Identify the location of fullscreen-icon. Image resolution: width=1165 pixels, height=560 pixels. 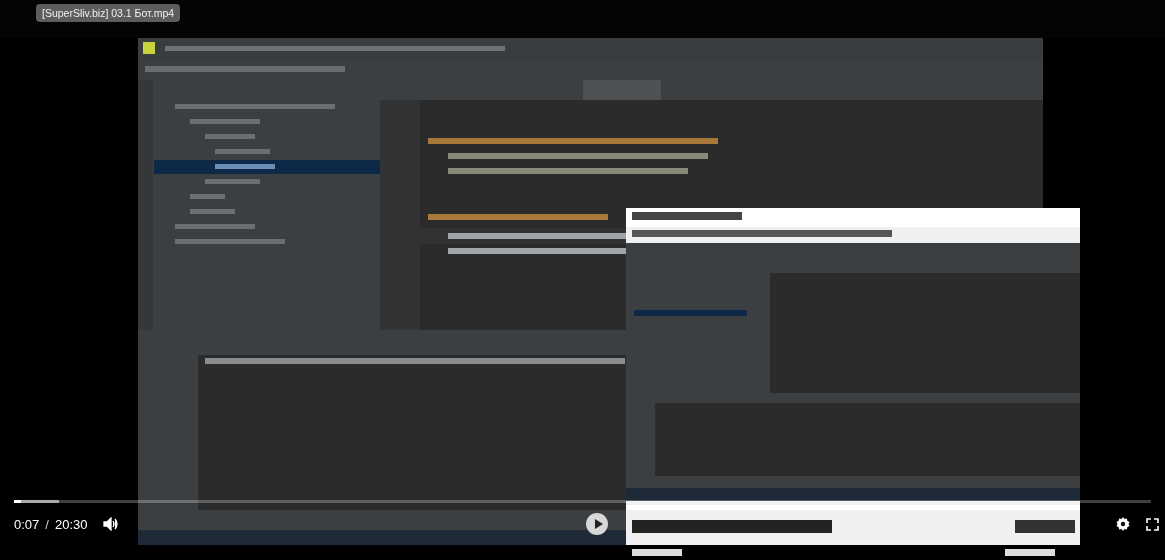
(1152, 524).